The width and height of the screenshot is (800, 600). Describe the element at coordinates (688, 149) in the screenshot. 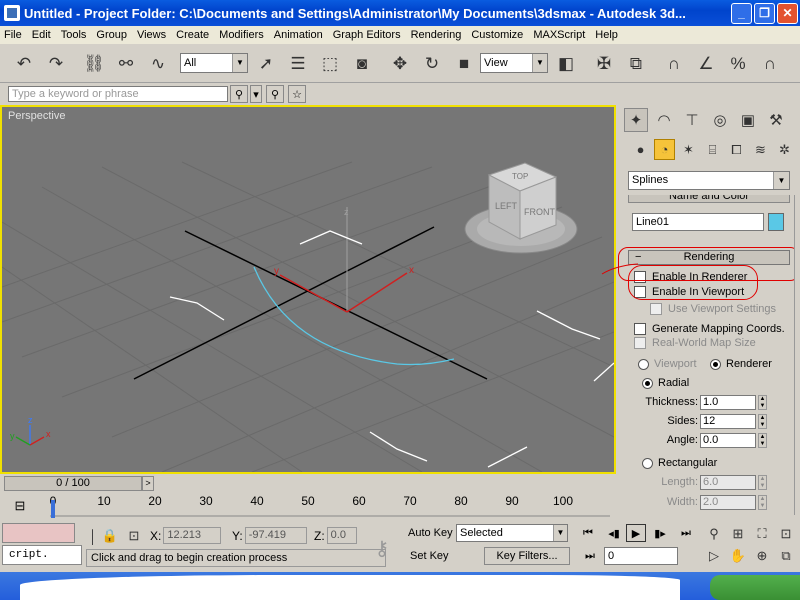

I see `lights-icon: ✶` at that location.